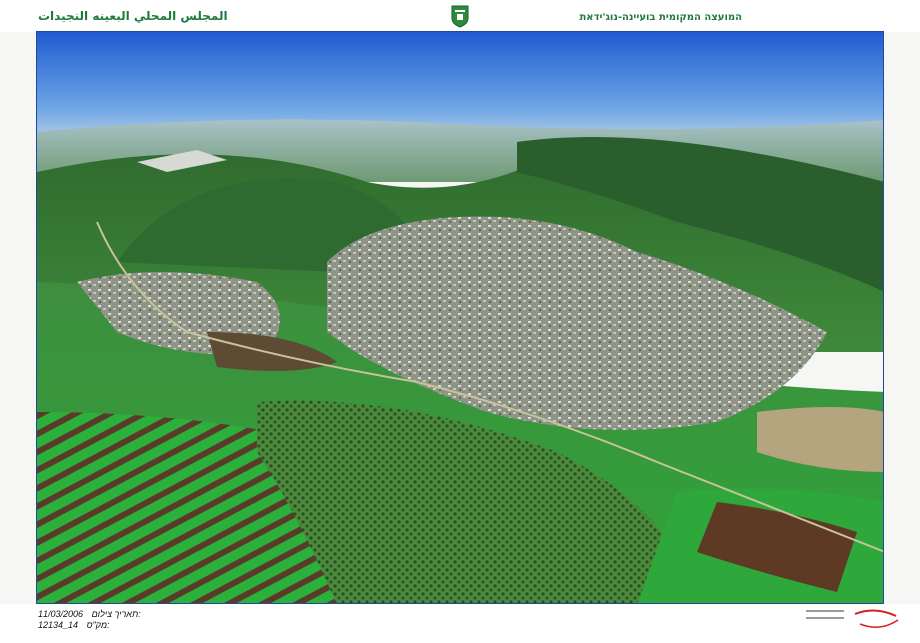  What do you see at coordinates (133, 16) in the screenshot?
I see `arabic-council-title: المجلس المحلي البعينه النجيدات` at bounding box center [133, 16].